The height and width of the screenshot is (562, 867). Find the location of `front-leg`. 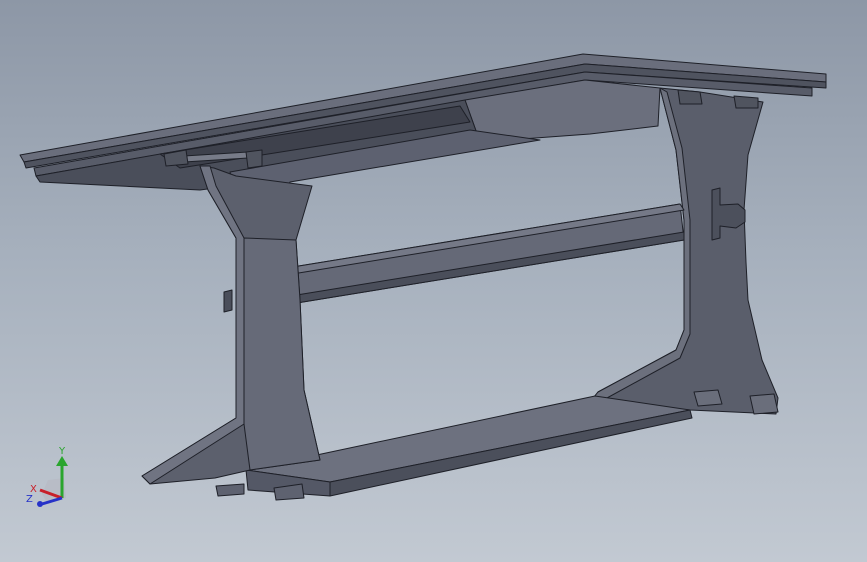

front-leg is located at coordinates (231, 325).